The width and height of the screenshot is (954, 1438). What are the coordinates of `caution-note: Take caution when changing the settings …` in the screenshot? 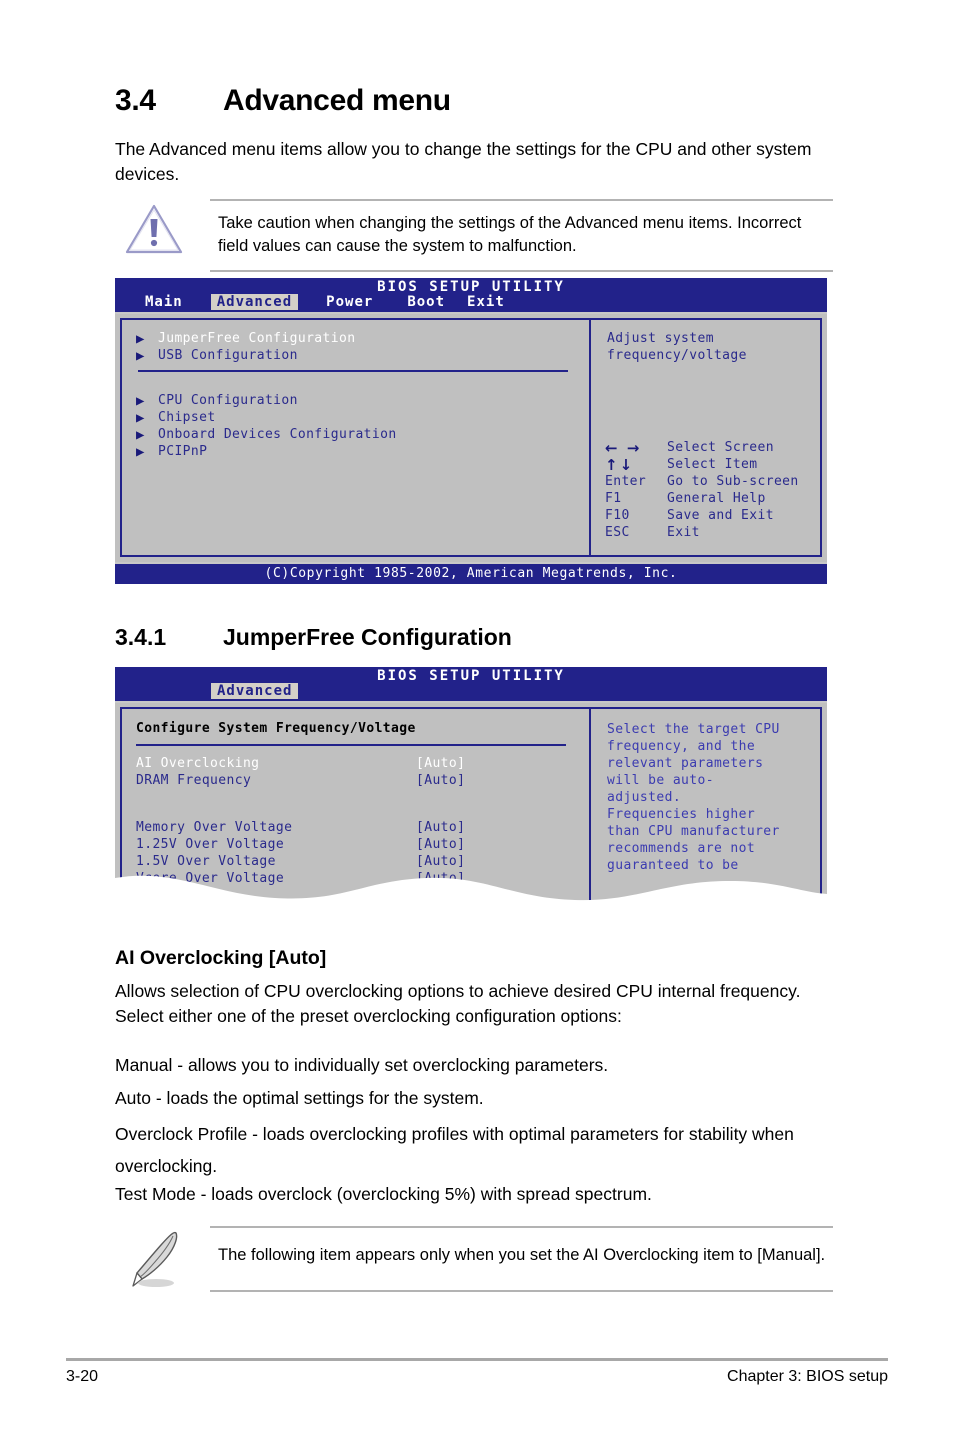 It's located at (474, 235).